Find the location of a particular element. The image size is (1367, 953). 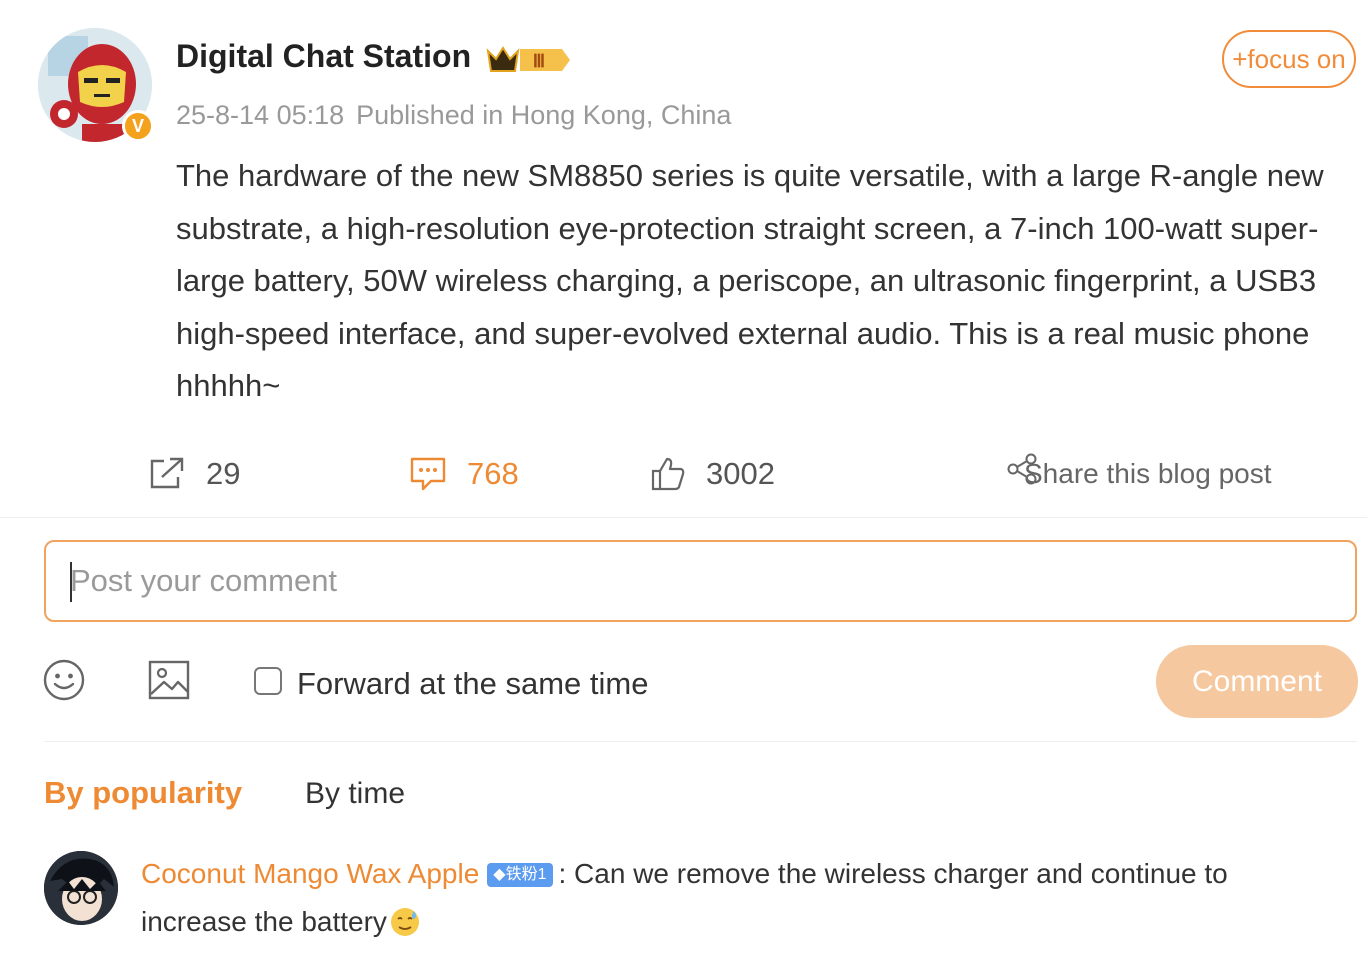

forward-label: Forward at the same time is located at coordinates (472, 684).